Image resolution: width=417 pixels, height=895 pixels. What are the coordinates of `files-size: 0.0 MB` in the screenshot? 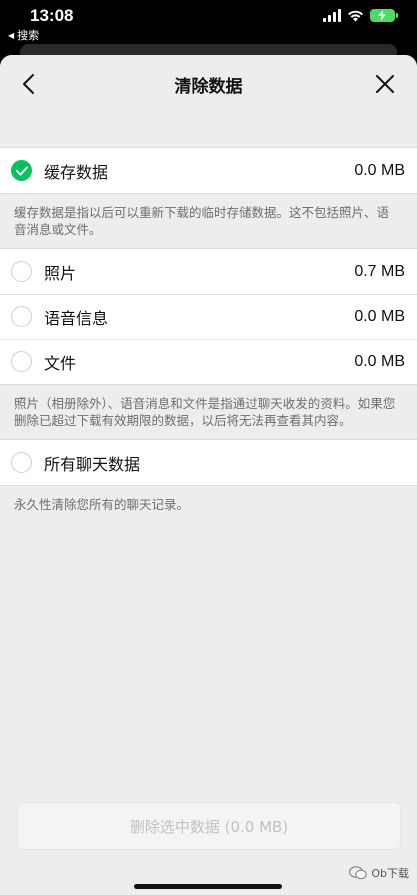 It's located at (379, 361).